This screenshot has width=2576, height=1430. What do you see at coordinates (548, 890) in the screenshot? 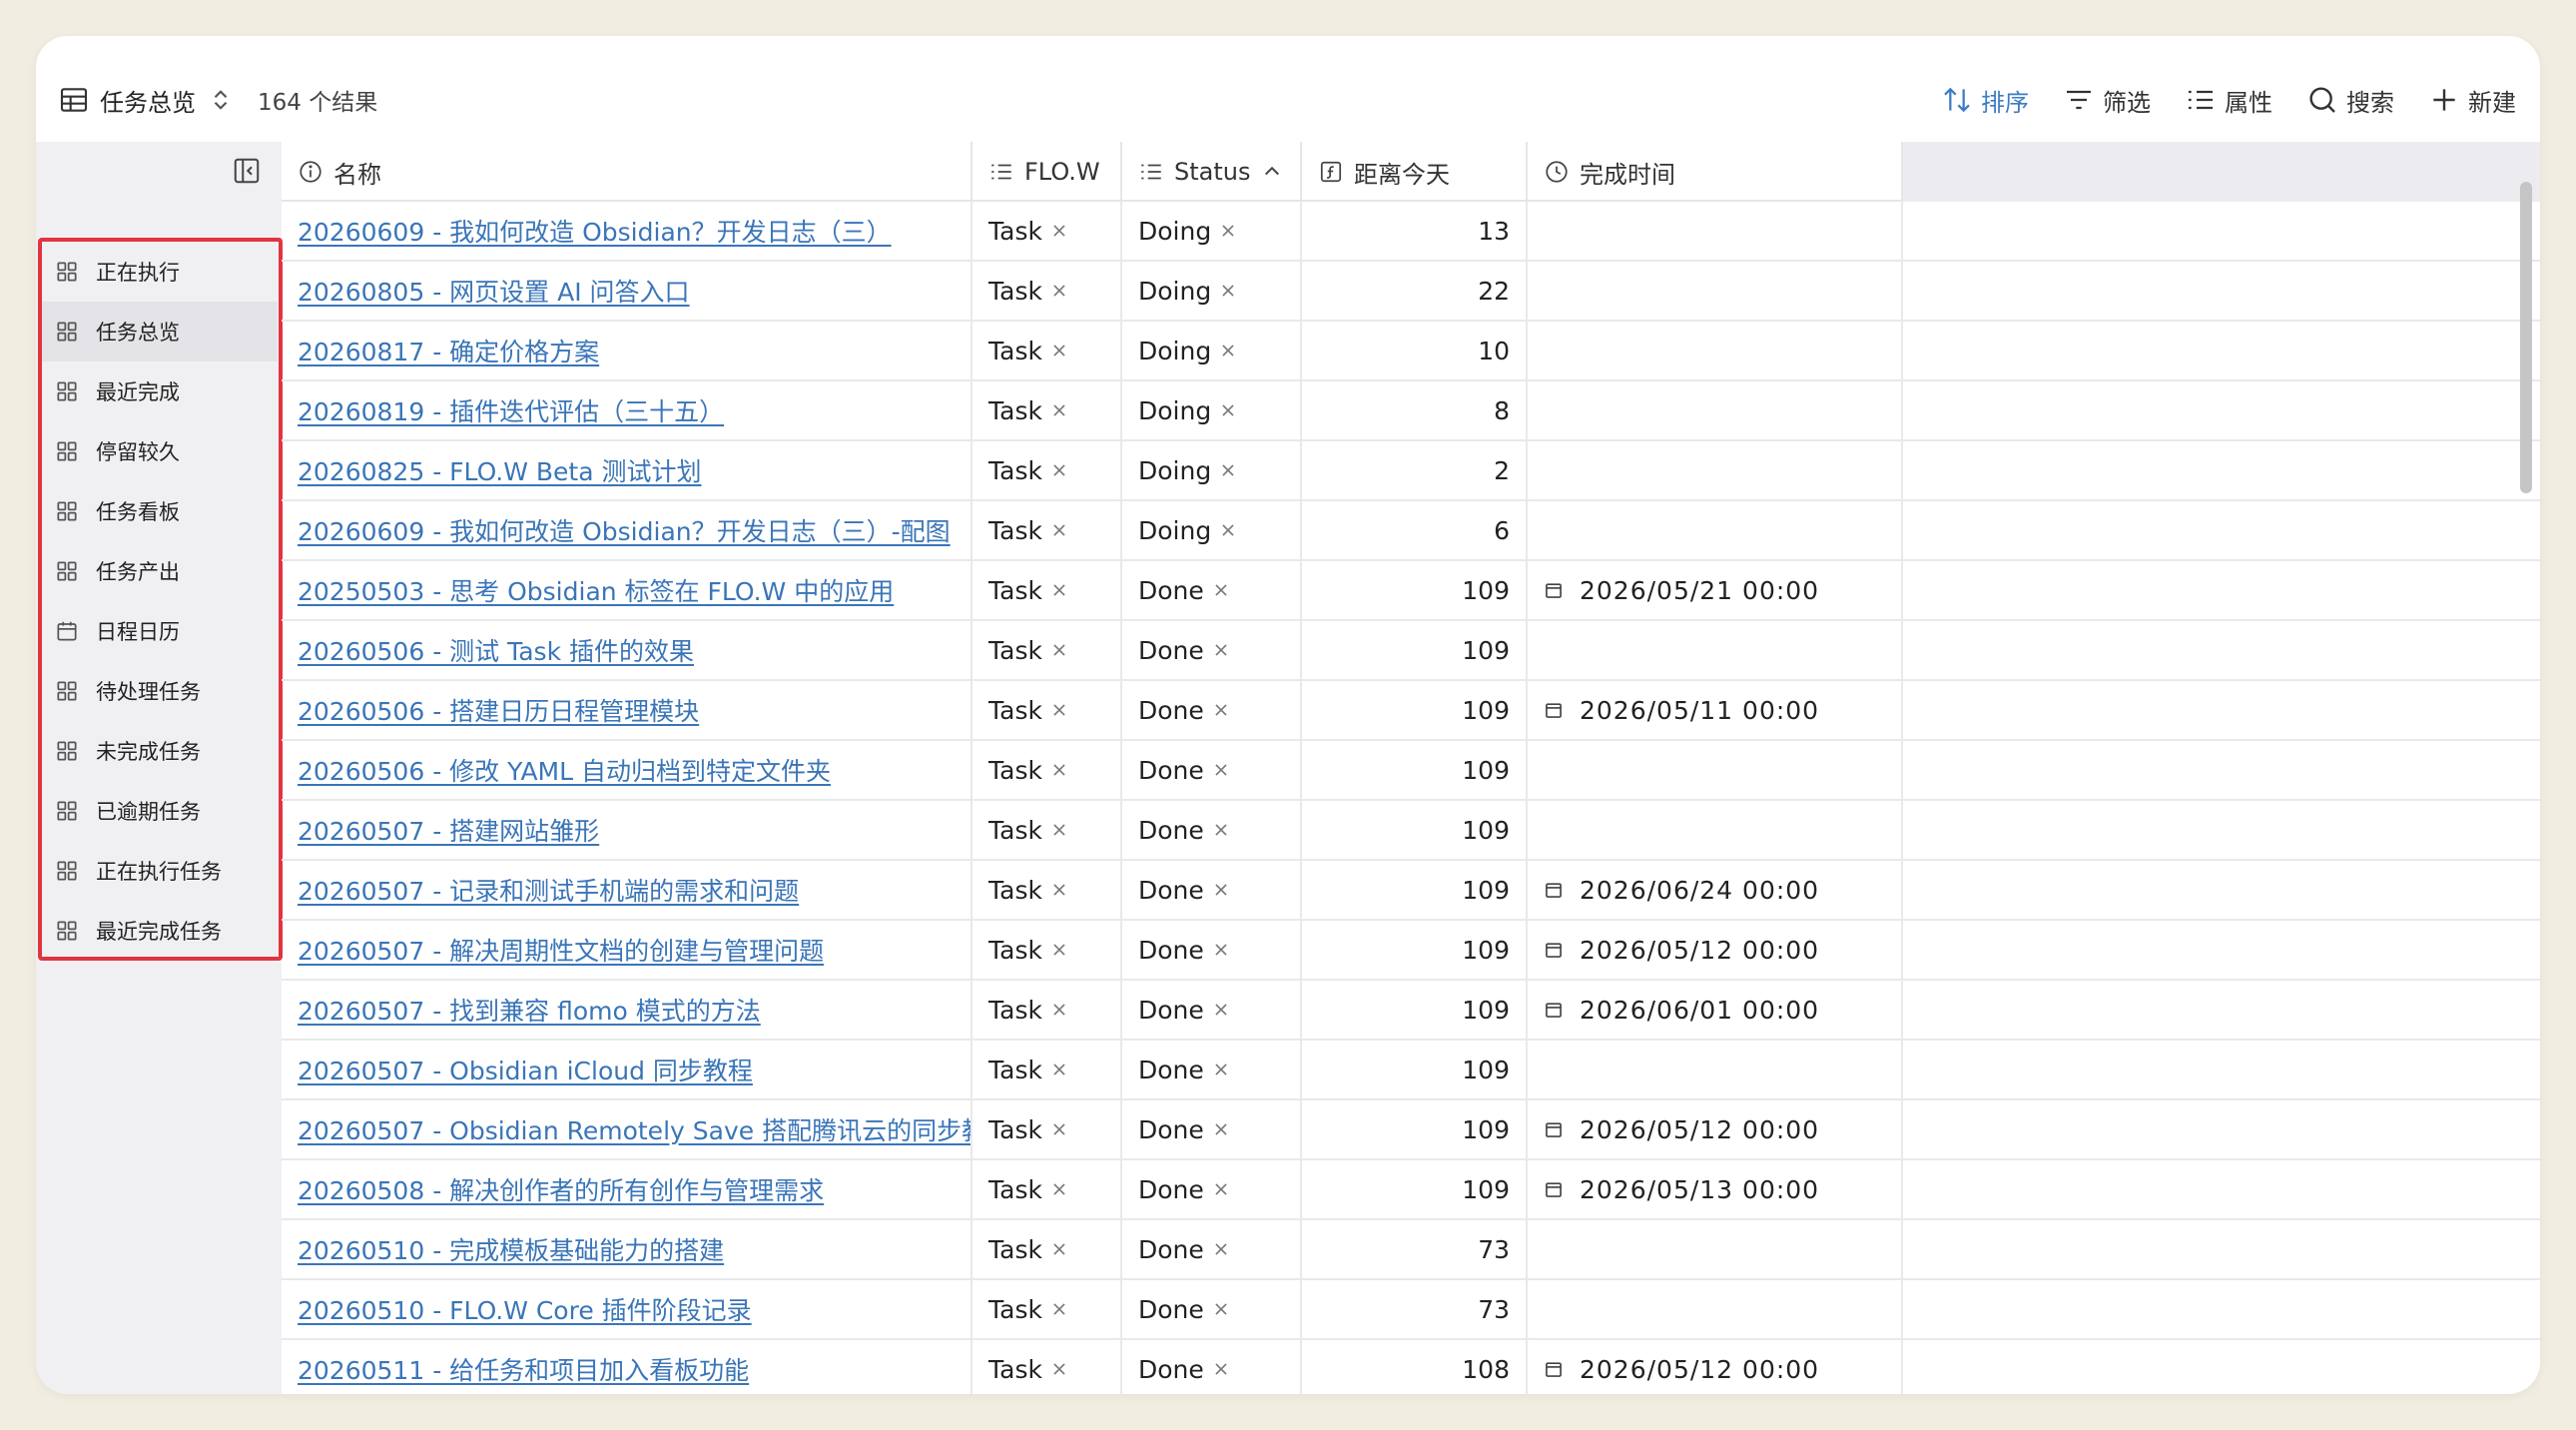
I see `note-link: 20260507 - 记录和测试手机端的需求和问题` at bounding box center [548, 890].